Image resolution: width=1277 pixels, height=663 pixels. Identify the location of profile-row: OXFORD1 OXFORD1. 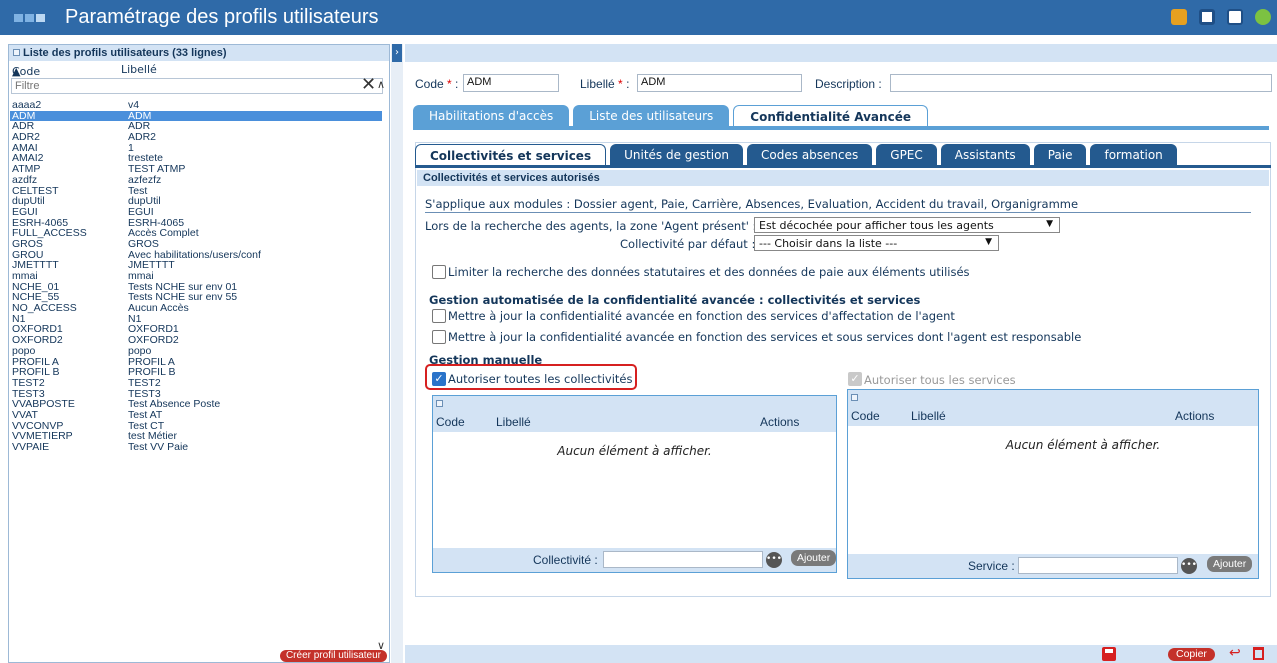
(196, 329).